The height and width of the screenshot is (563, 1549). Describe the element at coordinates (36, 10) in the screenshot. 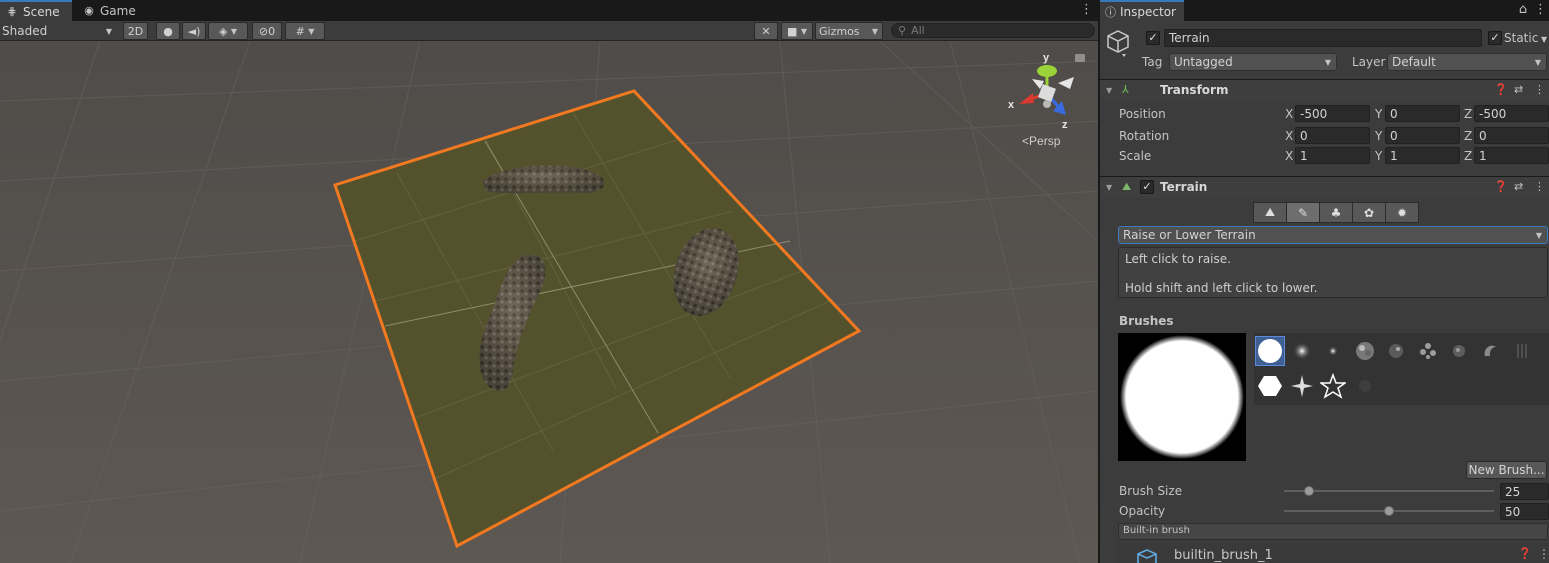

I see `tab-scene: ⋕ Scene` at that location.